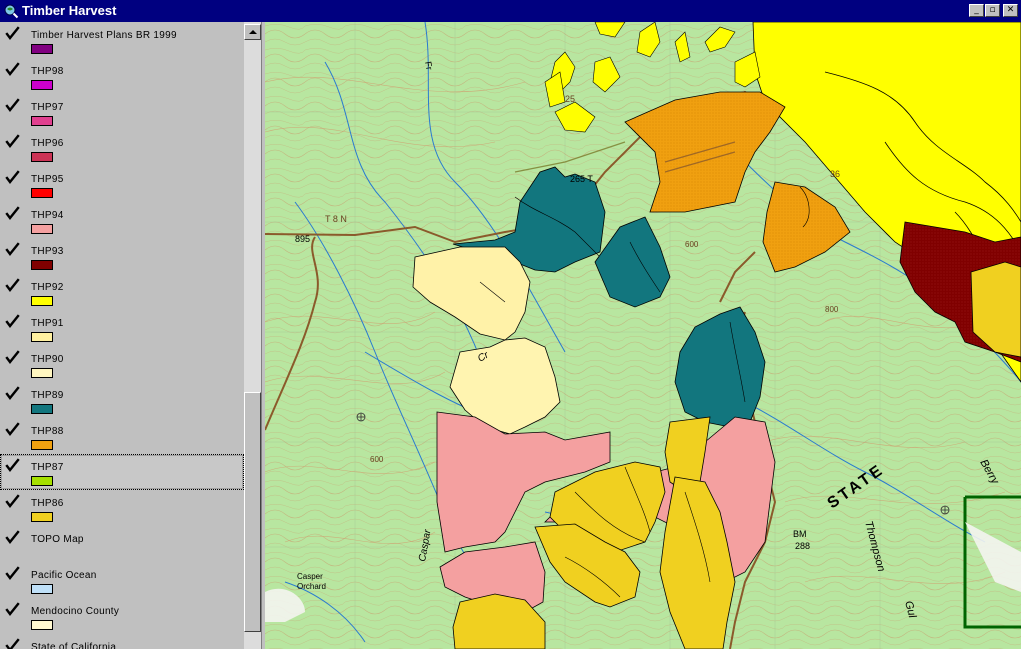 Image resolution: width=1021 pixels, height=649 pixels. What do you see at coordinates (581, 179) in the screenshot?
I see `map-label-265: 265 T` at bounding box center [581, 179].